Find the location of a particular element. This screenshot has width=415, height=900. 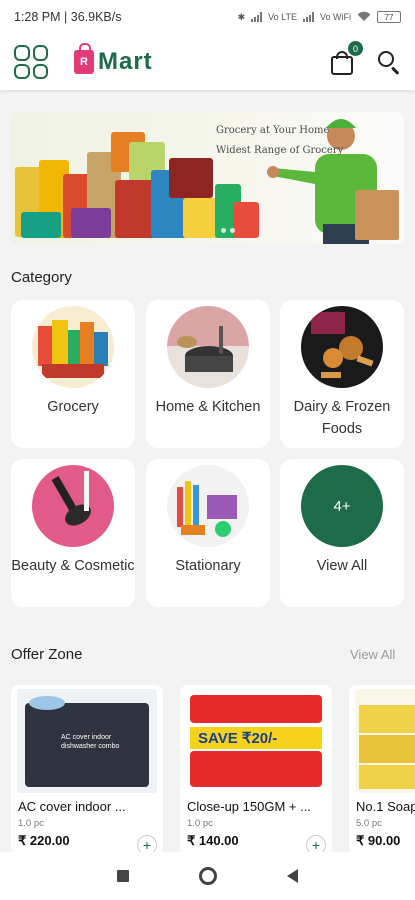

carousel-dots is located at coordinates (228, 230).